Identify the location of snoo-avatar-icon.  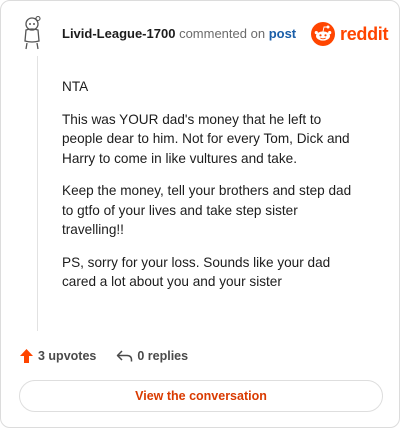
(34, 33).